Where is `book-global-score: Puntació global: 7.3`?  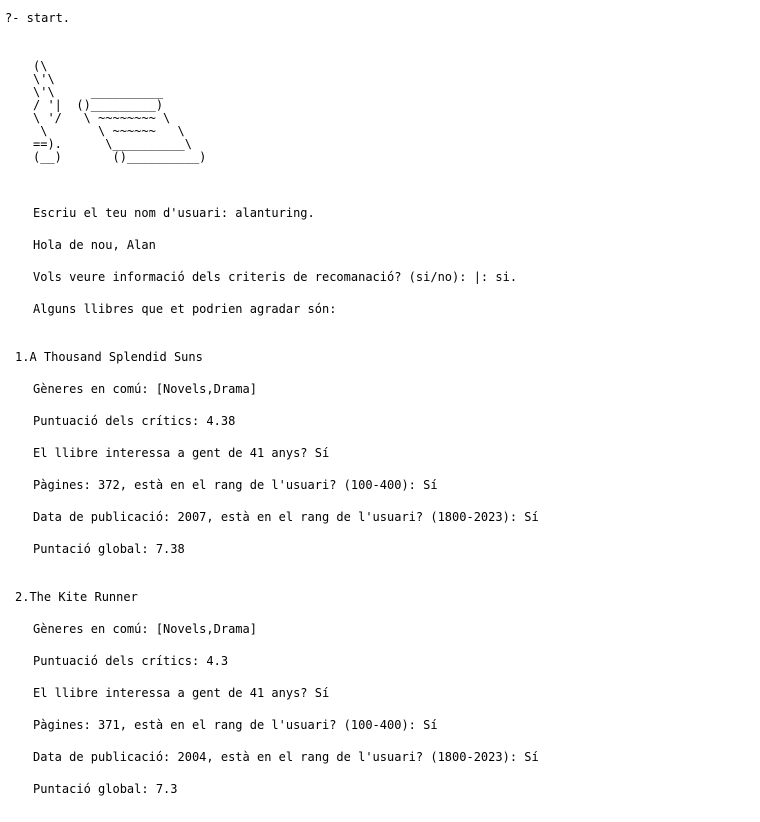 book-global-score: Puntació global: 7.3 is located at coordinates (105, 789).